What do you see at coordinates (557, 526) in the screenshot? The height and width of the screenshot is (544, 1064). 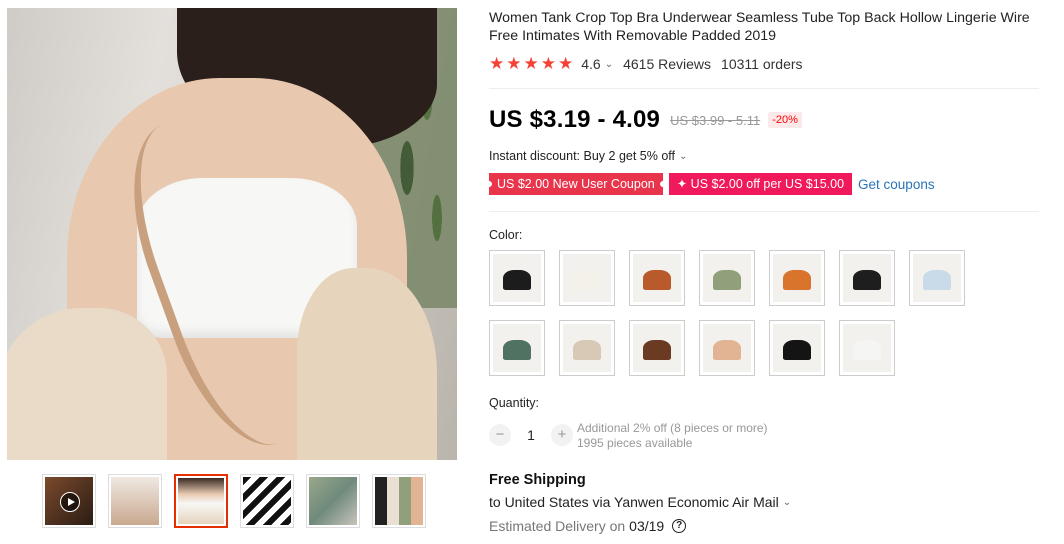 I see `delivery-label: Estimated Delivery on` at bounding box center [557, 526].